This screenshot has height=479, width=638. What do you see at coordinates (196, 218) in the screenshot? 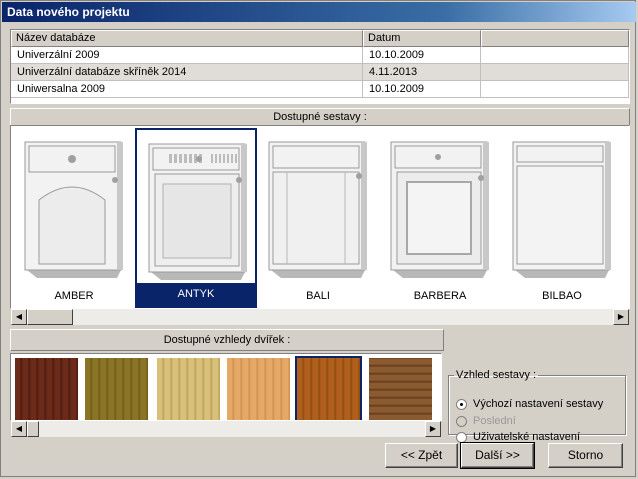
I see `assembly-tile-antyk: ANTYK` at bounding box center [196, 218].